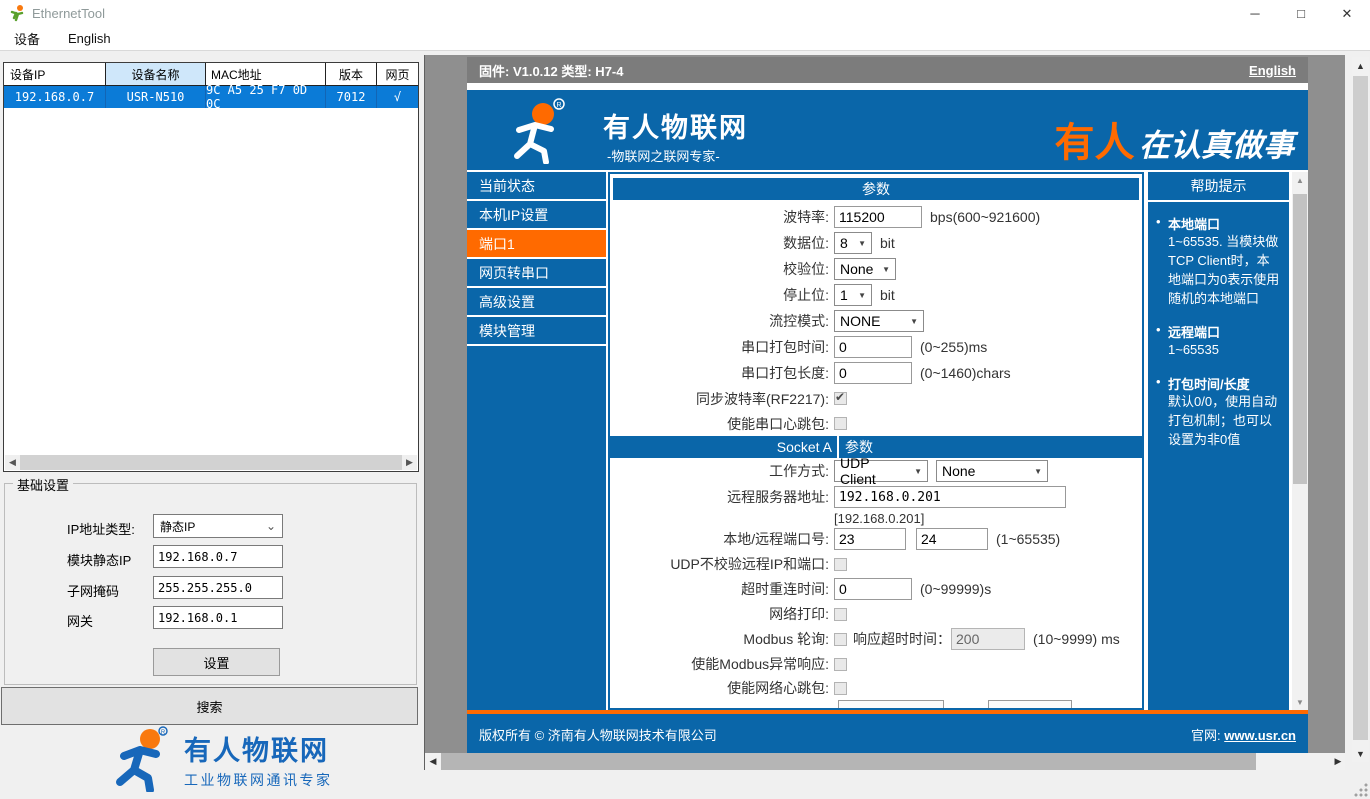 This screenshot has height=799, width=1370. Describe the element at coordinates (1218, 187) in the screenshot. I see `help-title: 帮助提示` at that location.